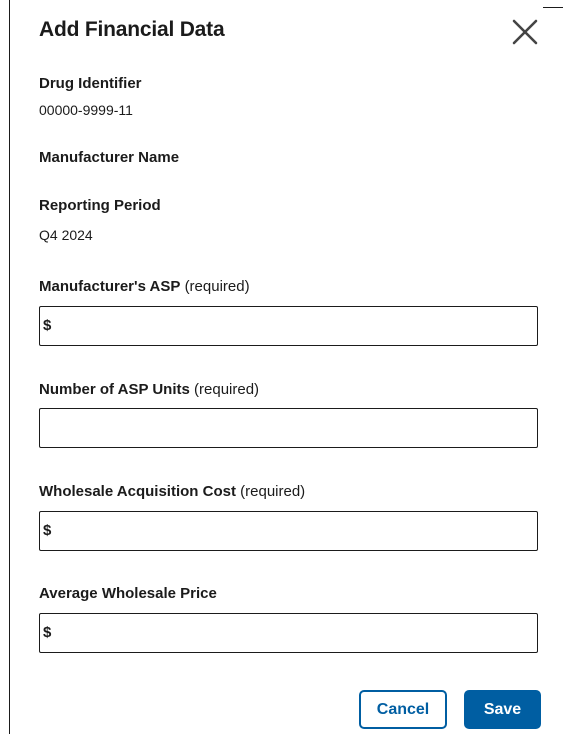 The width and height of the screenshot is (563, 734). Describe the element at coordinates (294, 531) in the screenshot. I see `wholesale-acquisition-cost-input` at that location.